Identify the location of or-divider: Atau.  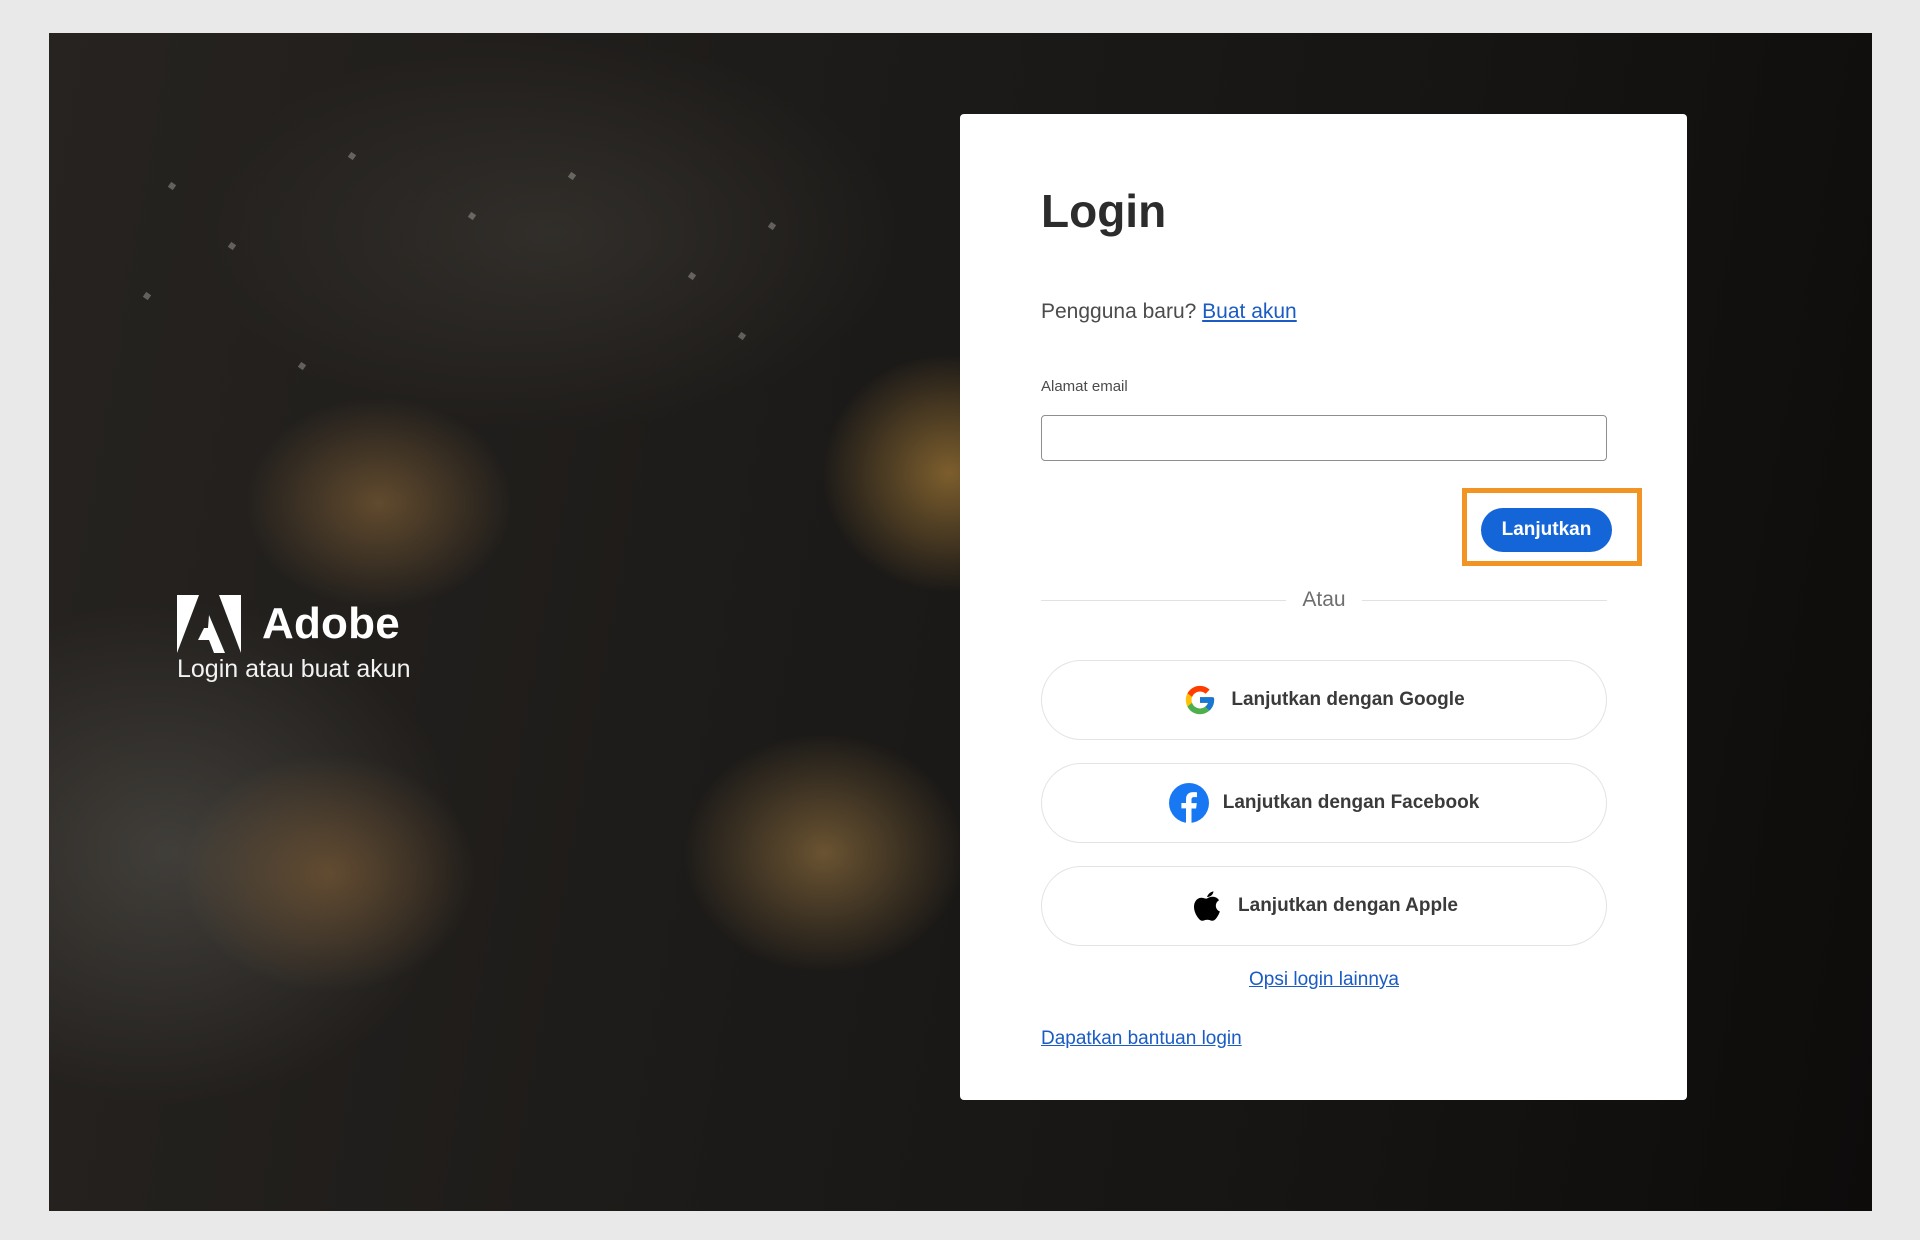
(1324, 600).